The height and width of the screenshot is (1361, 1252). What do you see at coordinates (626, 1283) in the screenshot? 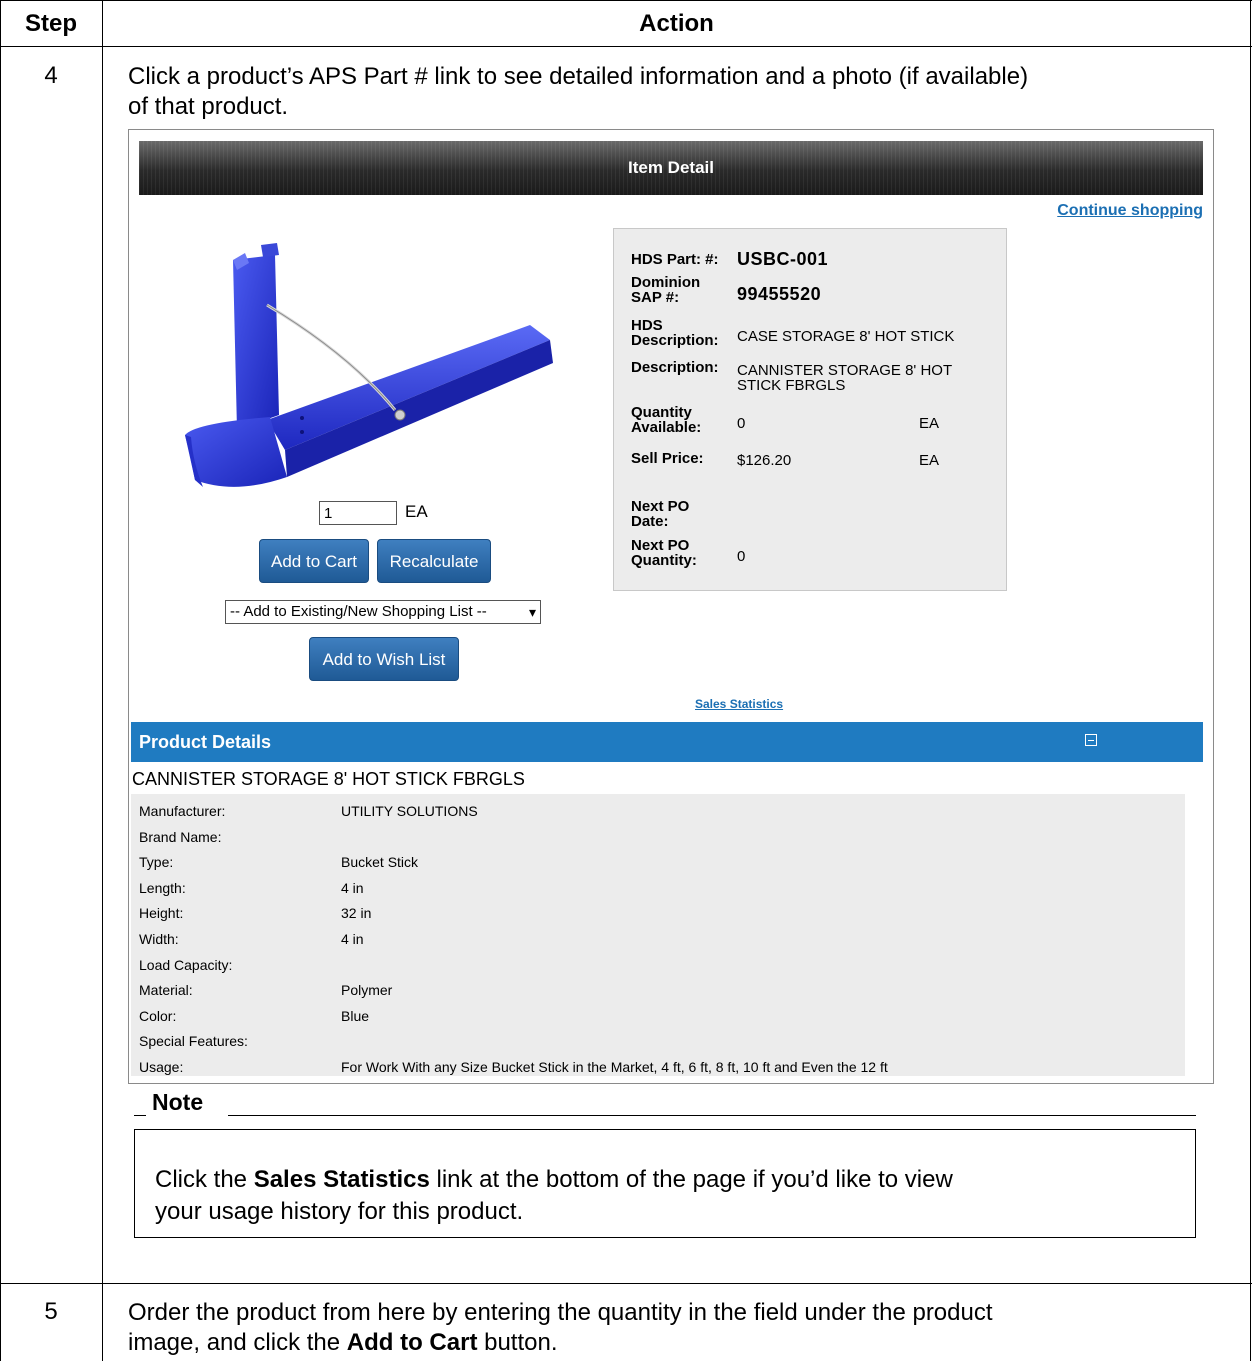
I see `table-row-divider` at bounding box center [626, 1283].